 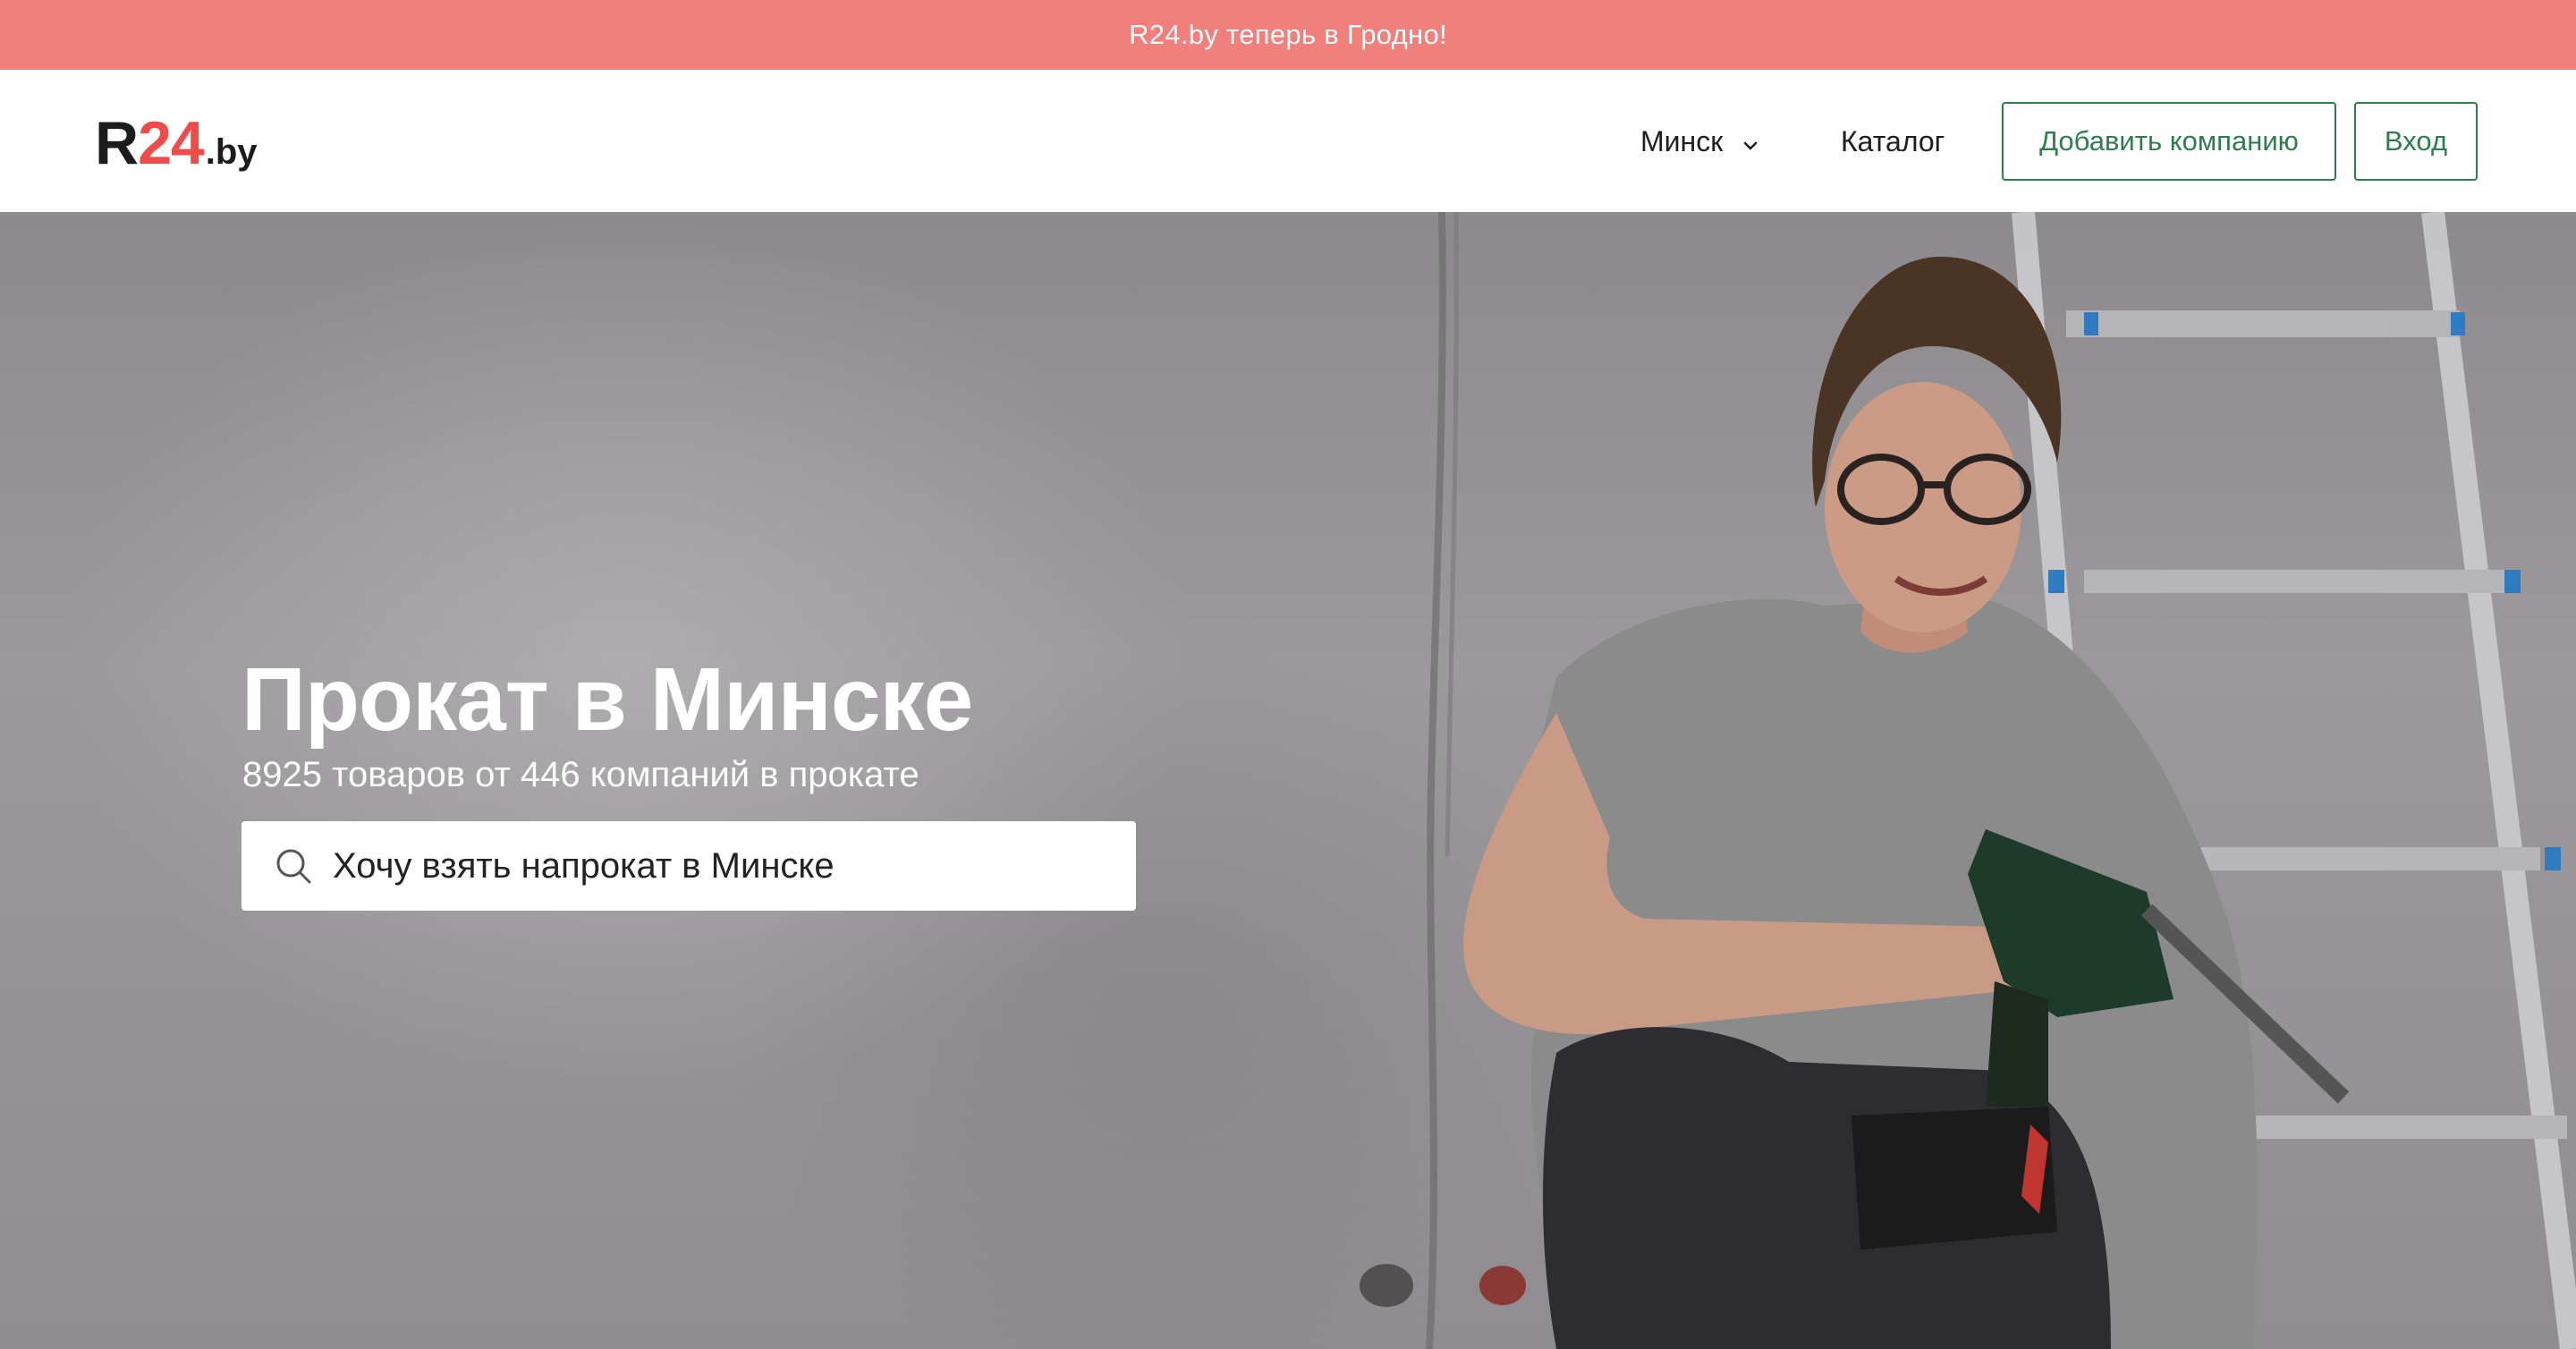 What do you see at coordinates (1750, 141) in the screenshot?
I see `chevron-down-icon` at bounding box center [1750, 141].